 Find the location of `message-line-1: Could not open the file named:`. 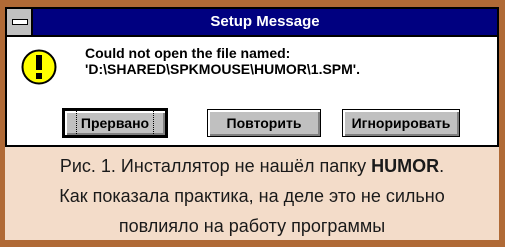

message-line-1: Could not open the file named: is located at coordinates (188, 53).